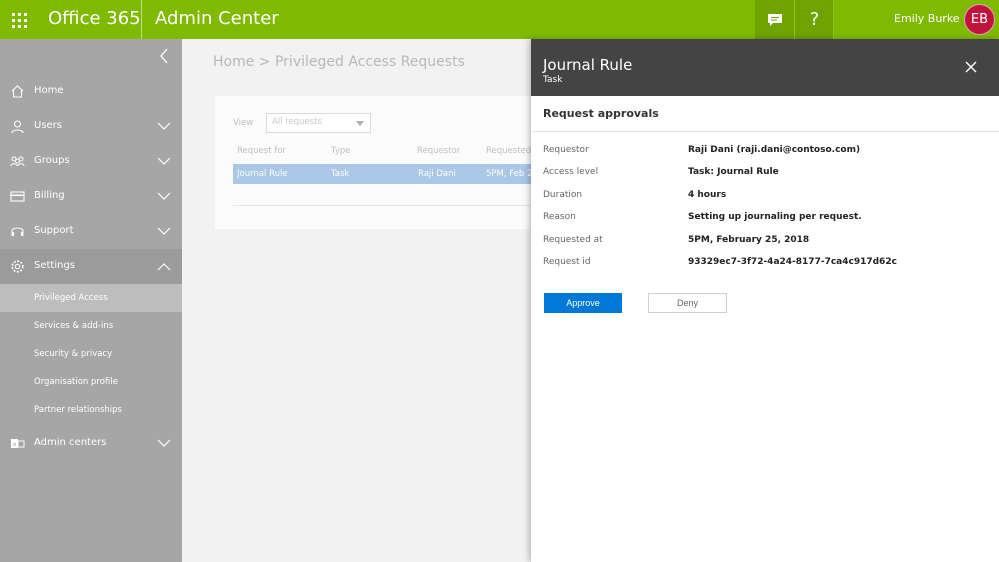  I want to click on approve-button: Approve, so click(583, 303).